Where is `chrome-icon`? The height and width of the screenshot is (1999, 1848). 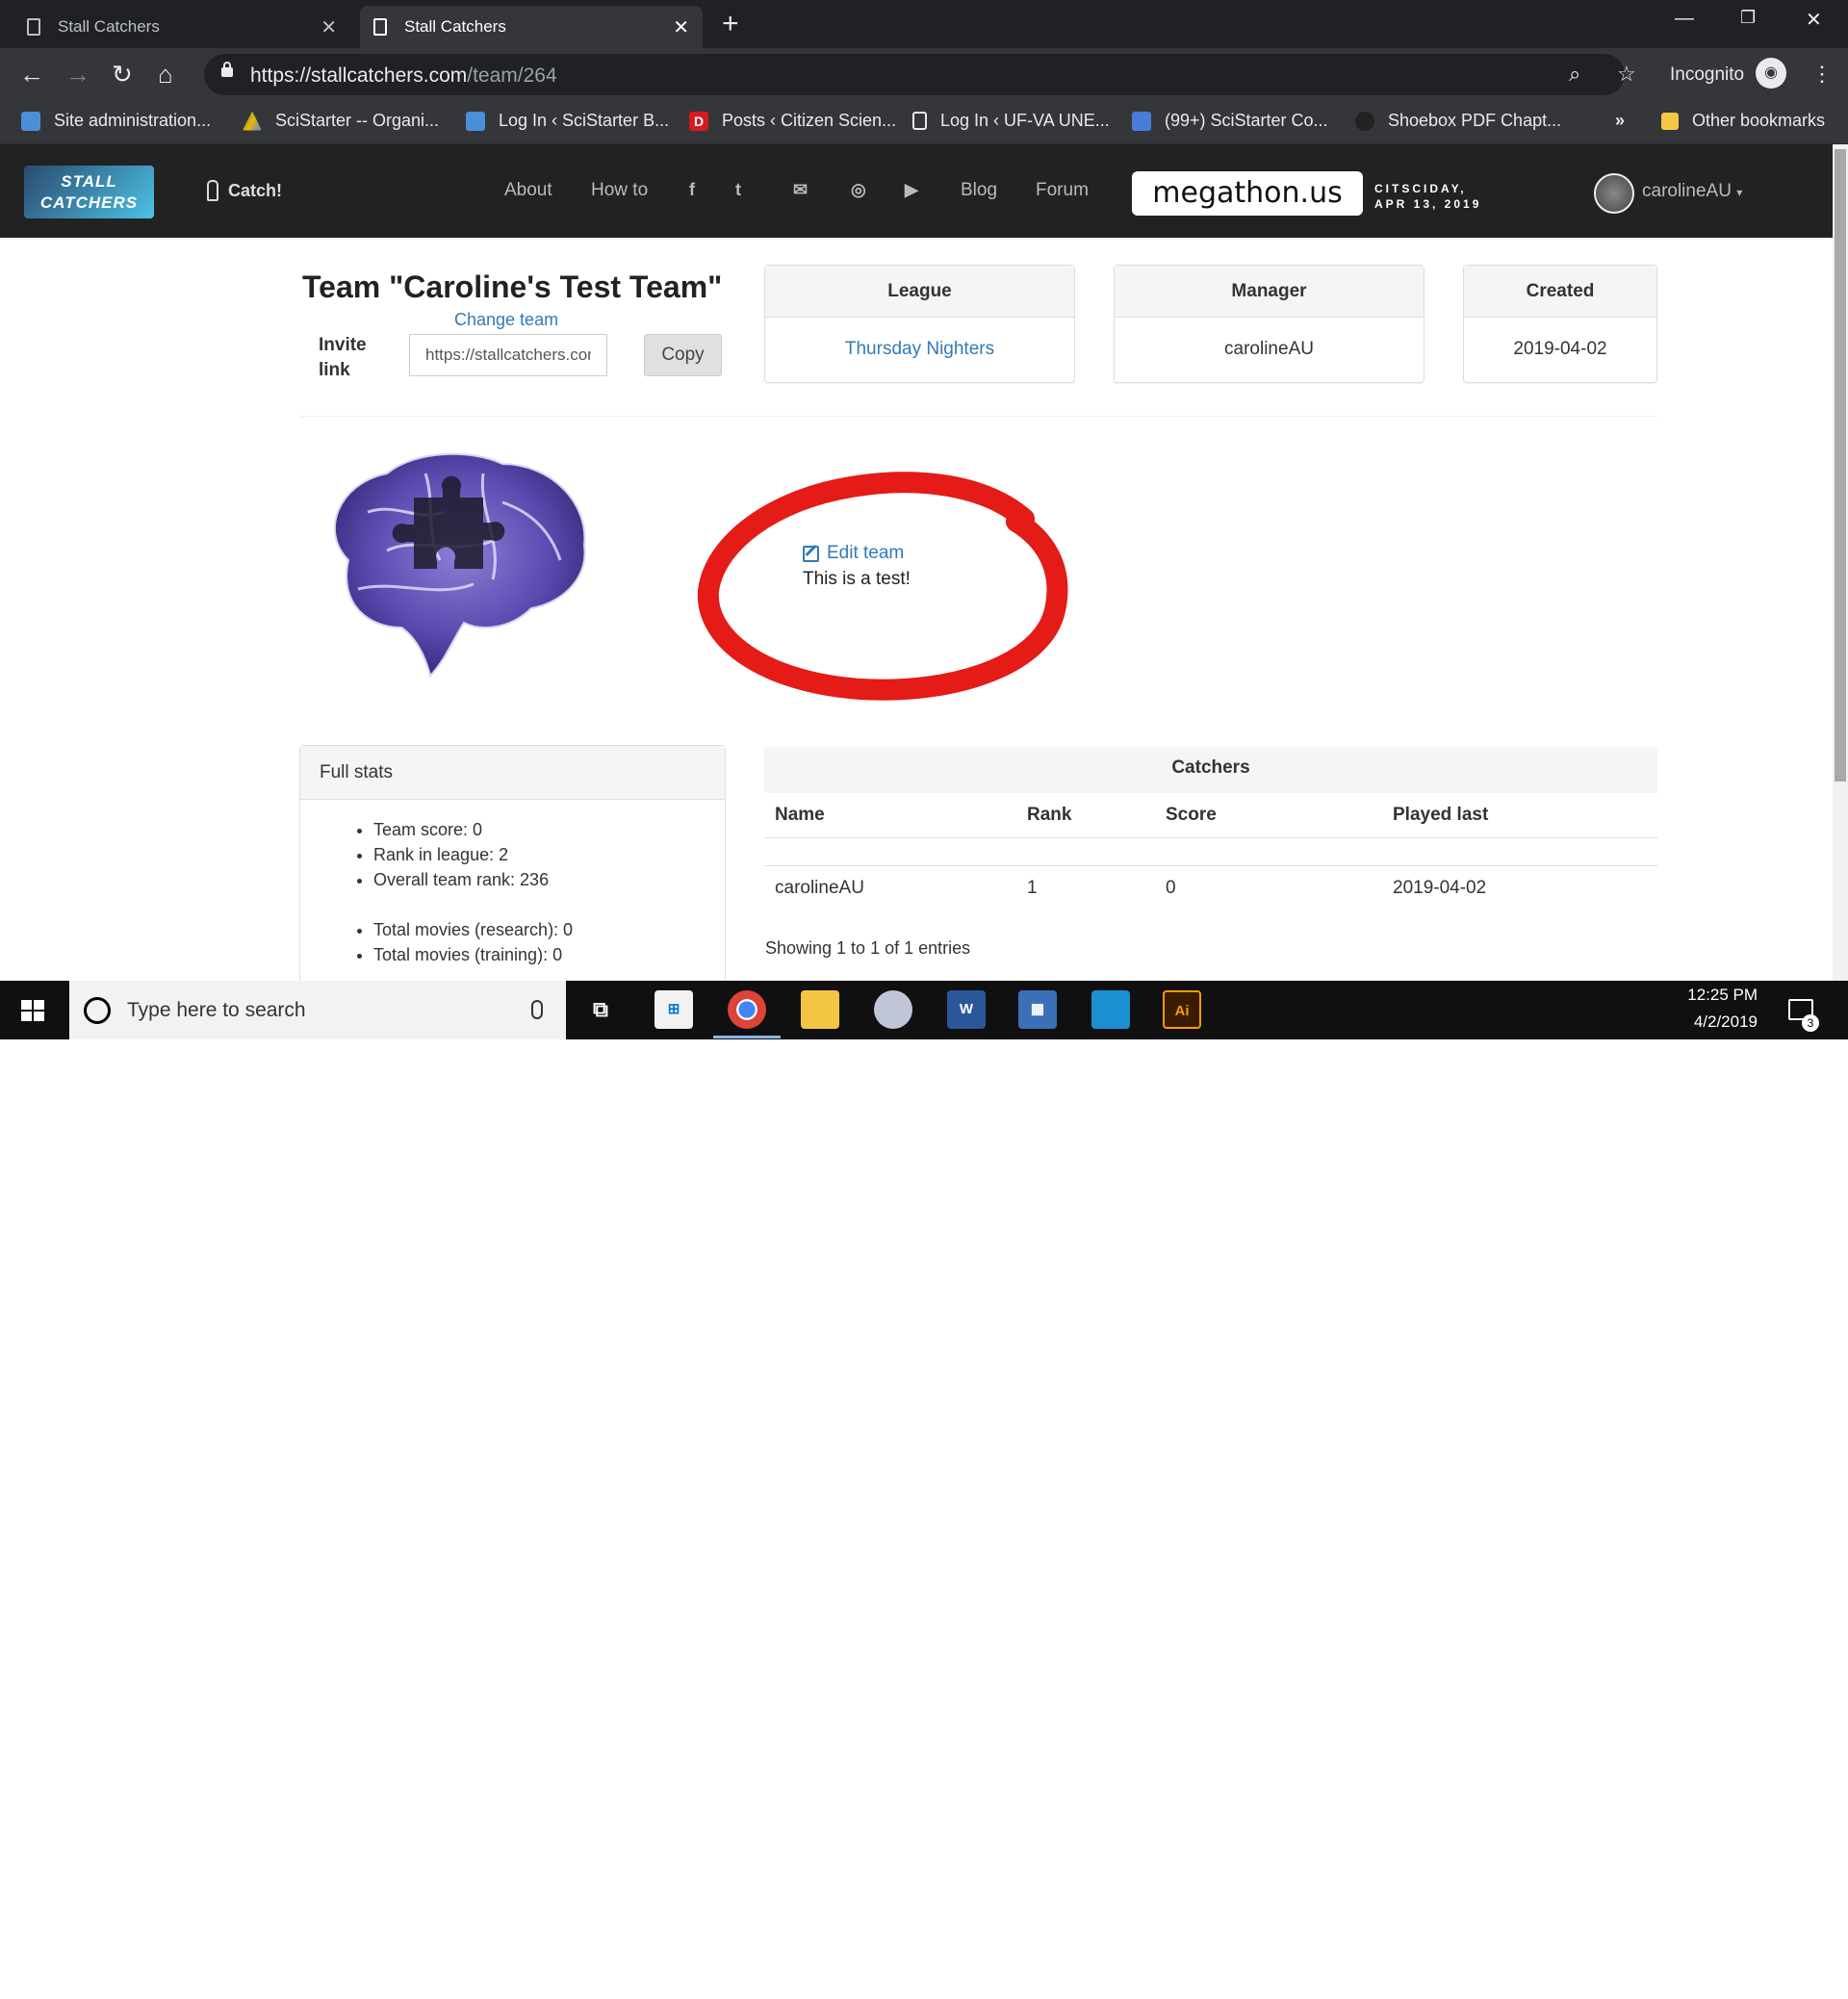
chrome-icon is located at coordinates (747, 1009).